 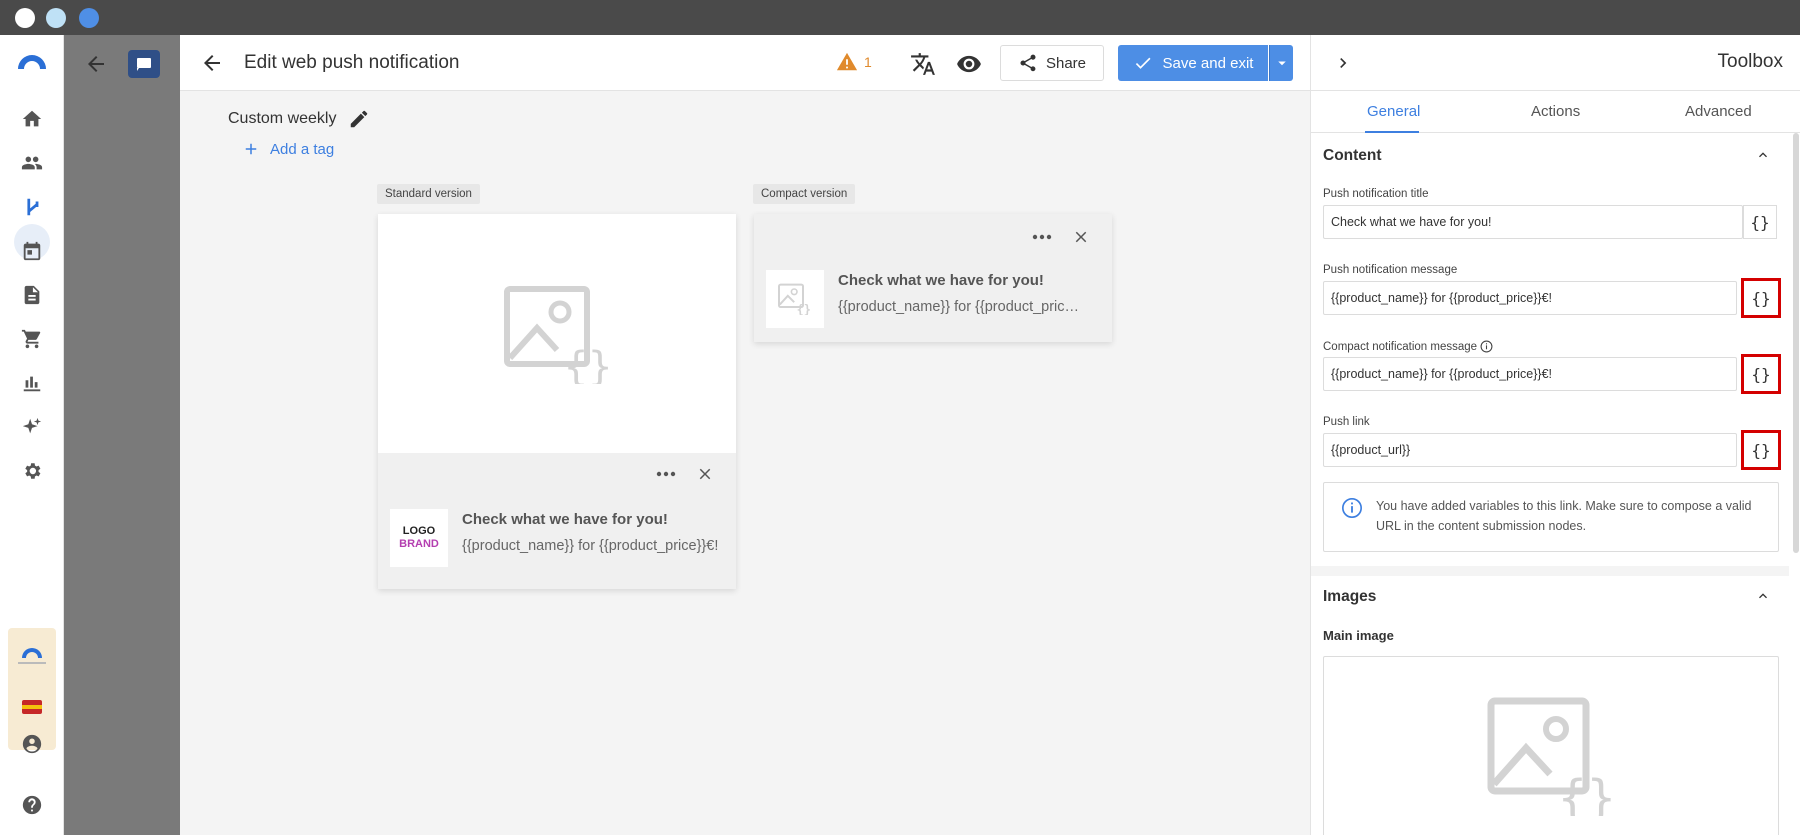 I want to click on standard-version-label: Standard version, so click(x=428, y=194).